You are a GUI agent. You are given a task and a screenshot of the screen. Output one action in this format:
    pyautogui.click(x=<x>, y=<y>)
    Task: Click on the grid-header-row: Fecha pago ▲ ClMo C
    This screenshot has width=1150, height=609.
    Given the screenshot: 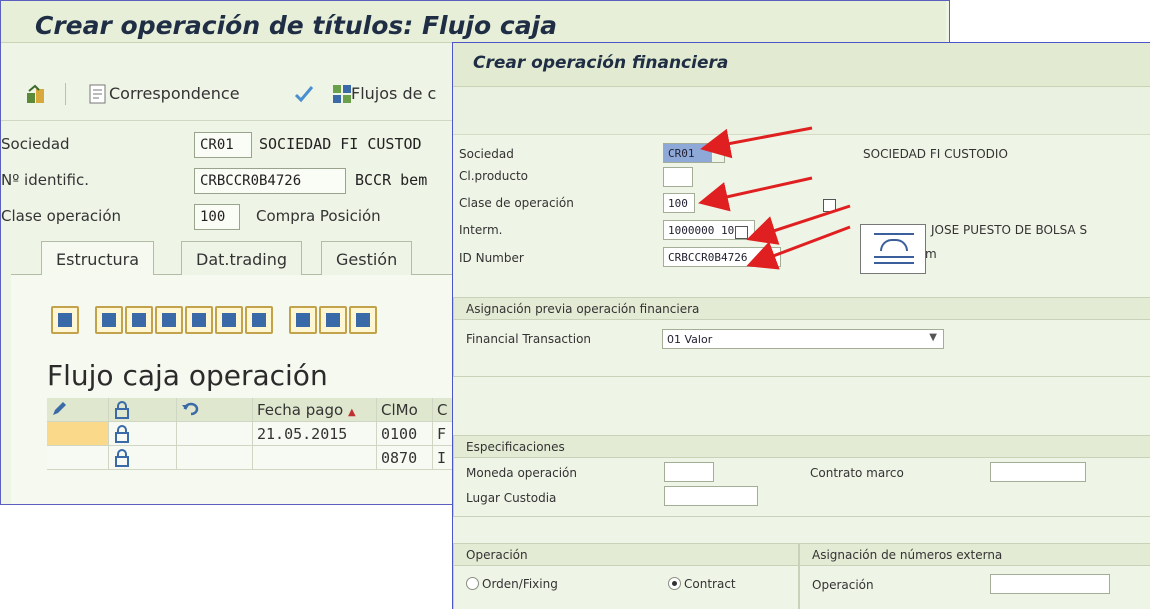 What is the action you would take?
    pyautogui.click(x=252, y=410)
    